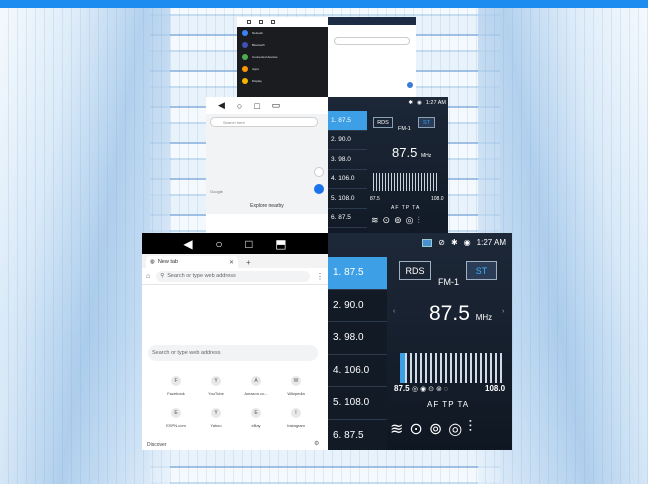  I want to click on shortcut-tile: EeBay, so click(256, 418).